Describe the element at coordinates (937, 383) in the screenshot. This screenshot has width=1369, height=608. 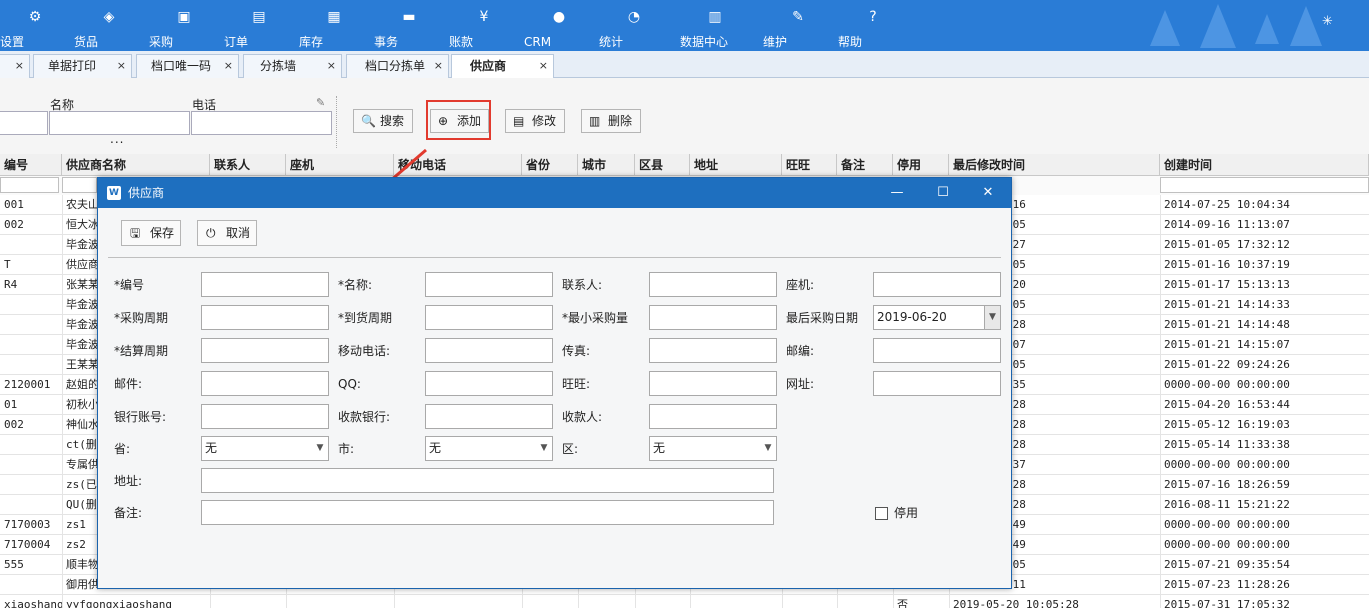
I see `website-input` at that location.